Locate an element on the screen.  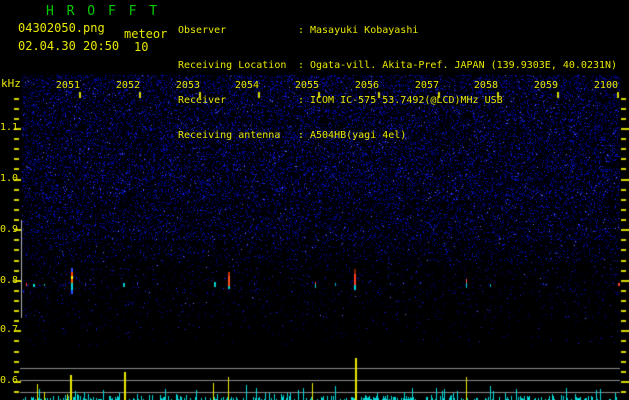
info-row-observer: Observer: Masayuki Kobayashi is located at coordinates (403, 30).